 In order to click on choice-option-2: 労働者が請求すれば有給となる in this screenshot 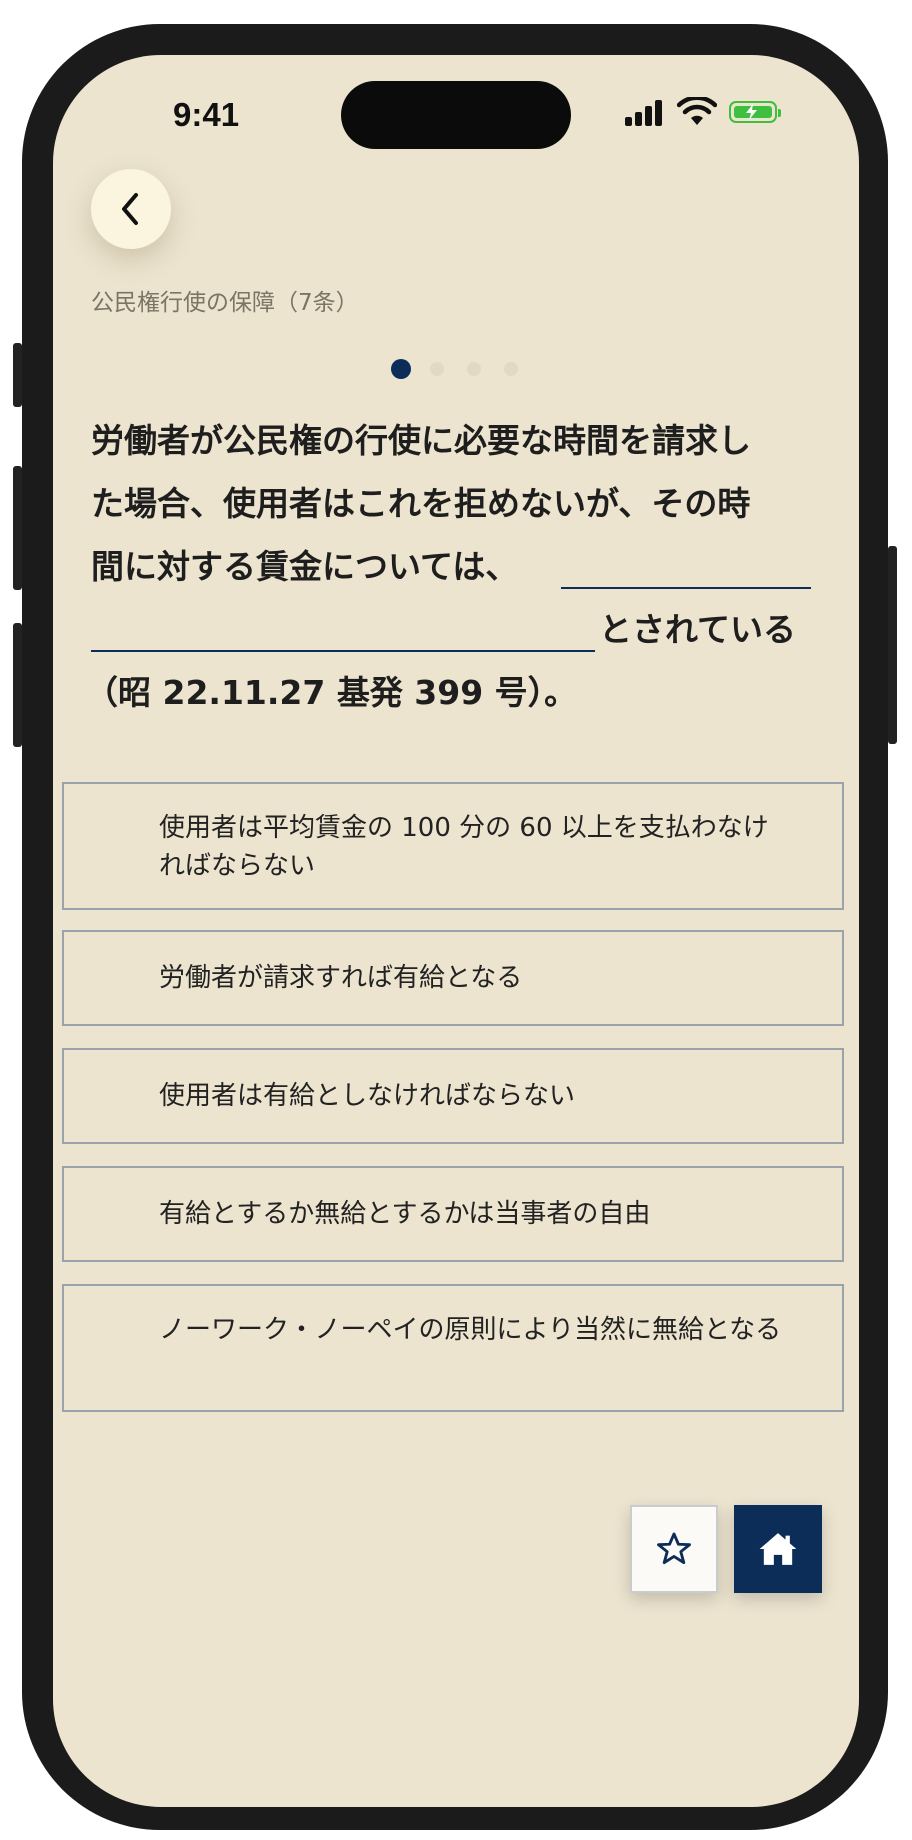, I will do `click(453, 978)`.